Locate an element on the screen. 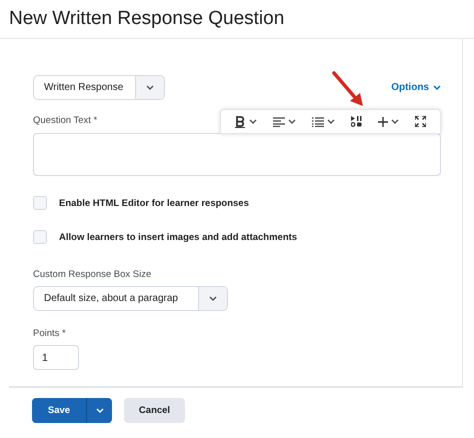 The image size is (474, 438). save-button: Save is located at coordinates (72, 410).